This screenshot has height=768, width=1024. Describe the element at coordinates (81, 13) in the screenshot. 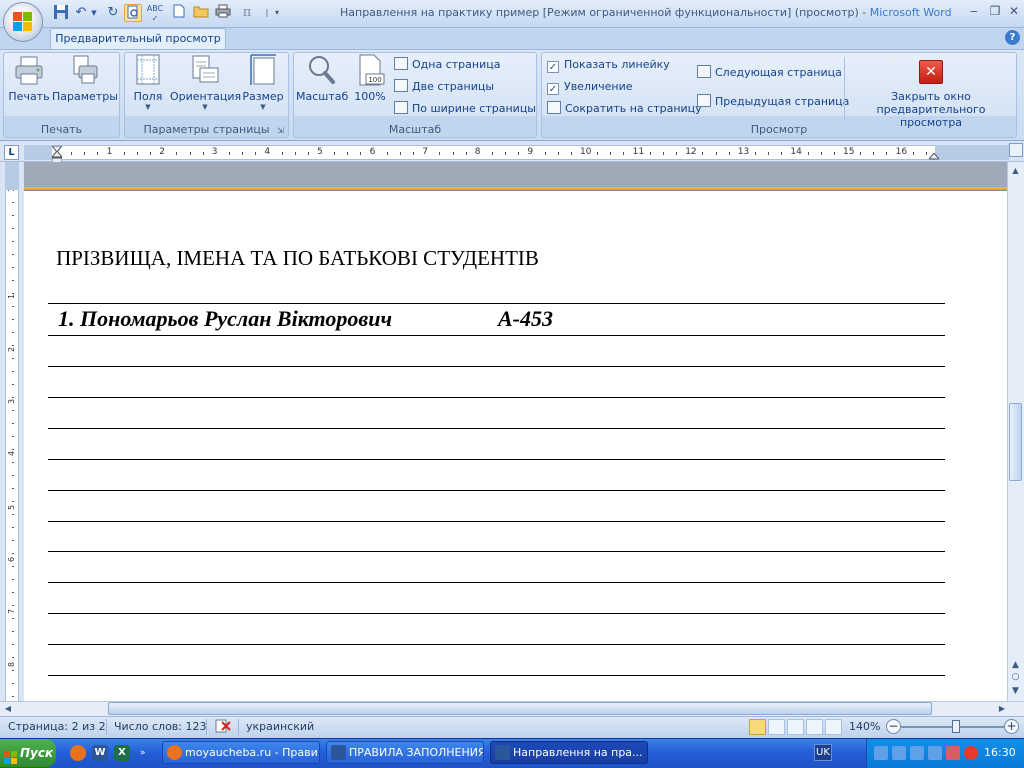

I see `undo-icon: ↶` at that location.